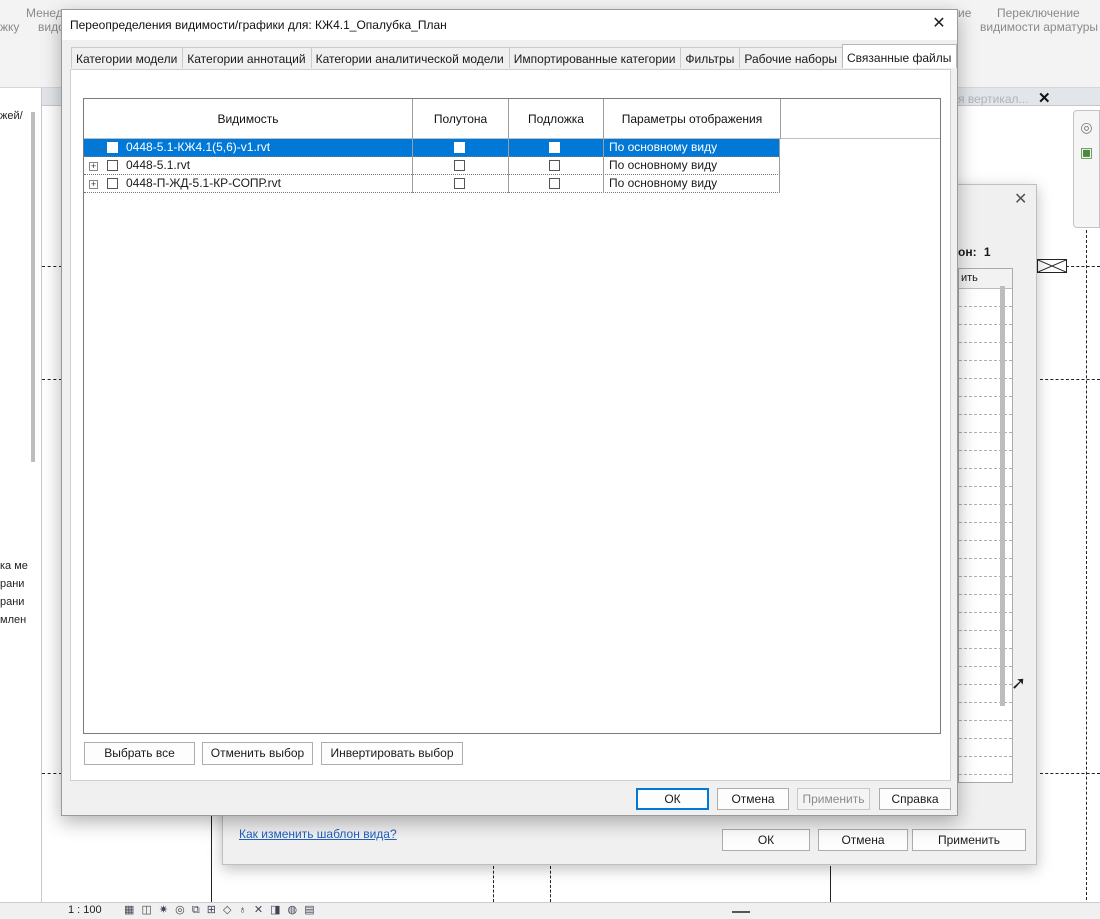 This screenshot has width=1100, height=919. I want to click on linked-file-name: 0448-П-ЖД-5.1-КР-СОПР.rvt, so click(248, 184).